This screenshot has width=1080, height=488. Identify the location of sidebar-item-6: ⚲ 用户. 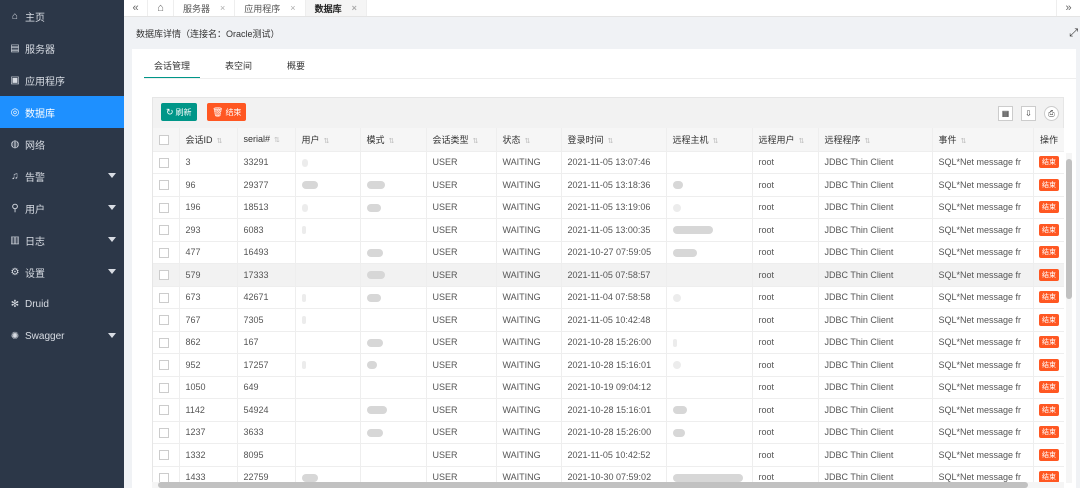
(62, 208).